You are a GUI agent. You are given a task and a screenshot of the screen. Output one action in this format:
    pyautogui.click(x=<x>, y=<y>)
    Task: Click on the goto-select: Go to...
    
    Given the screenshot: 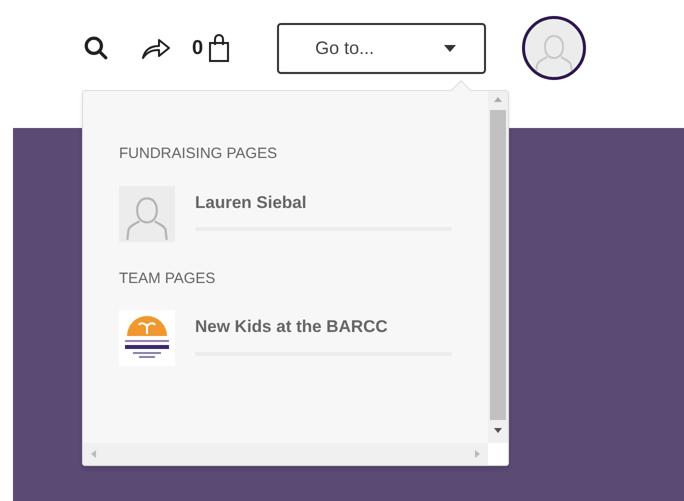 What is the action you would take?
    pyautogui.click(x=381, y=48)
    